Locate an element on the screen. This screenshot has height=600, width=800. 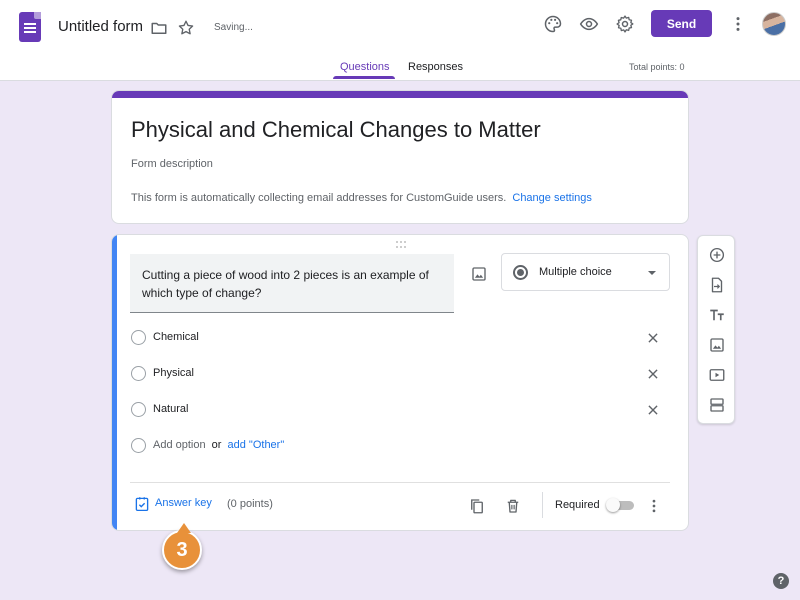
add-video-icon is located at coordinates (717, 375).